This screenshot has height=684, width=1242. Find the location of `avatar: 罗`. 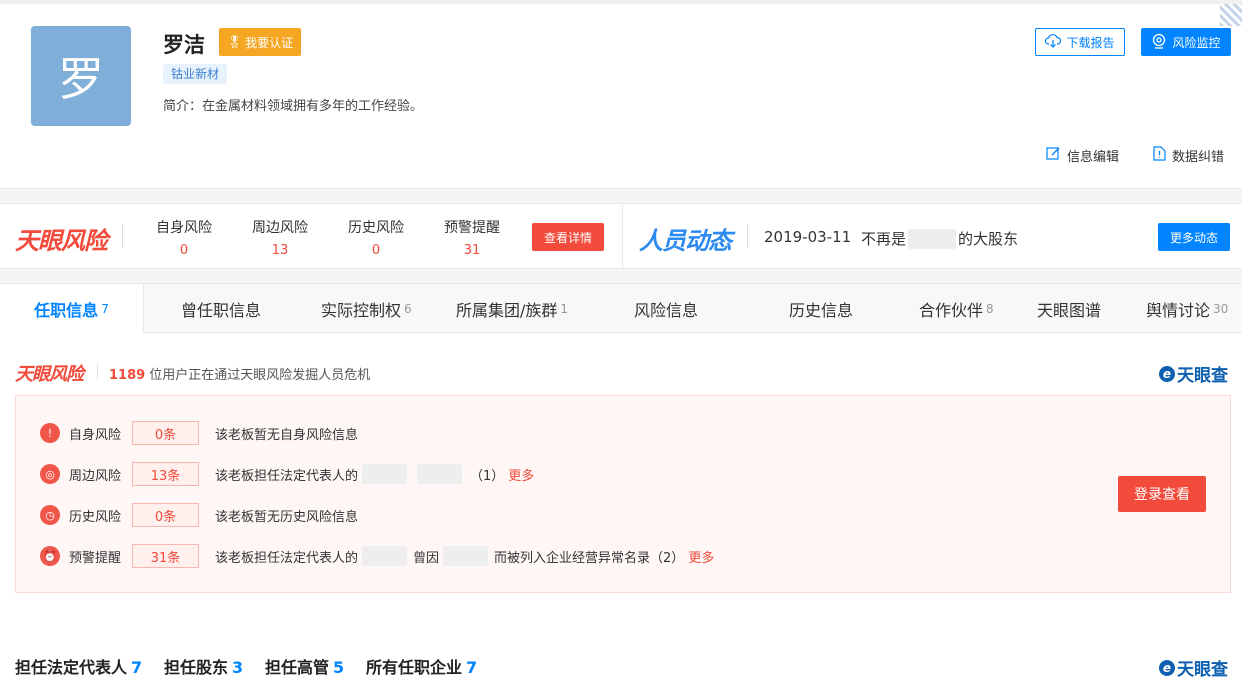

avatar: 罗 is located at coordinates (81, 76).